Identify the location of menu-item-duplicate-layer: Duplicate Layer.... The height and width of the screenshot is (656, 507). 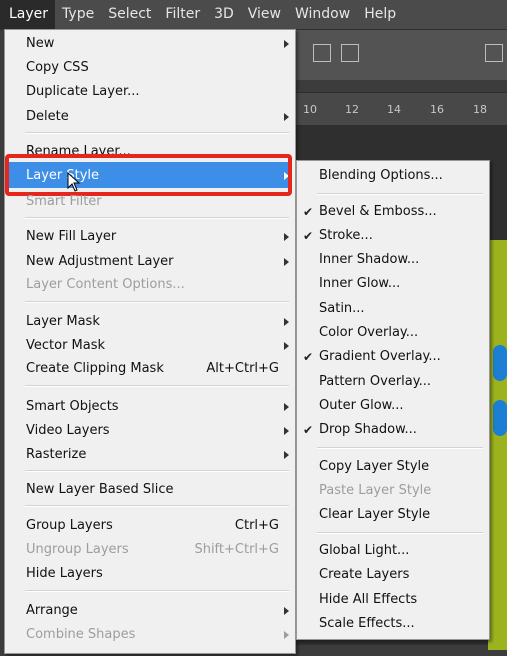
(83, 92).